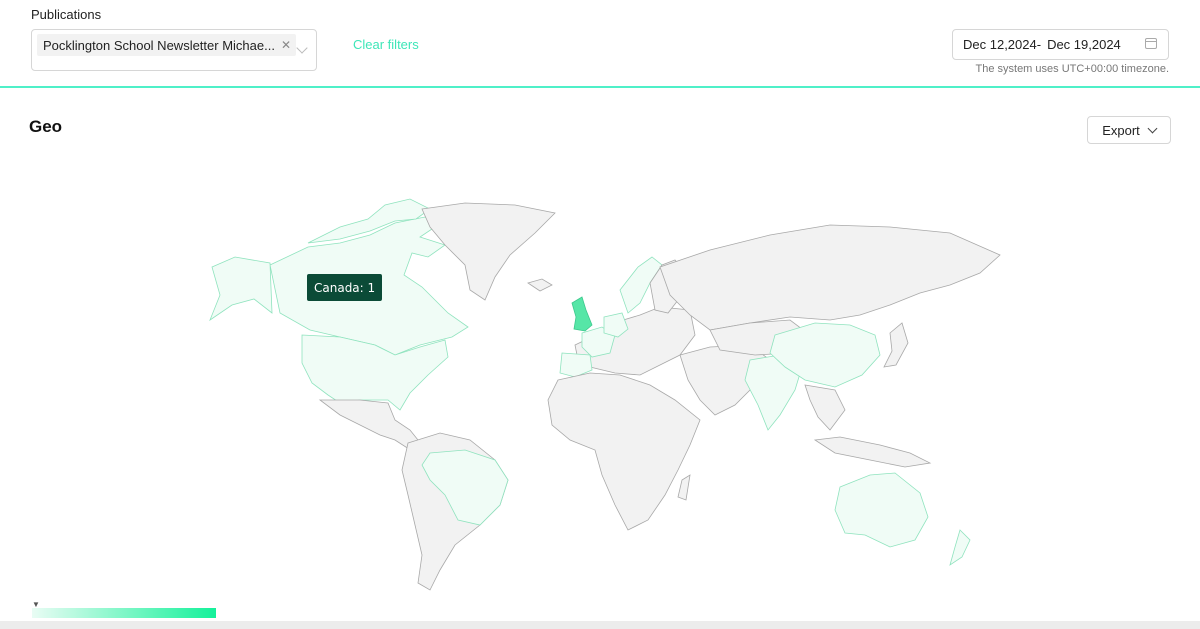  Describe the element at coordinates (881, 510) in the screenshot. I see `country-australia` at that location.